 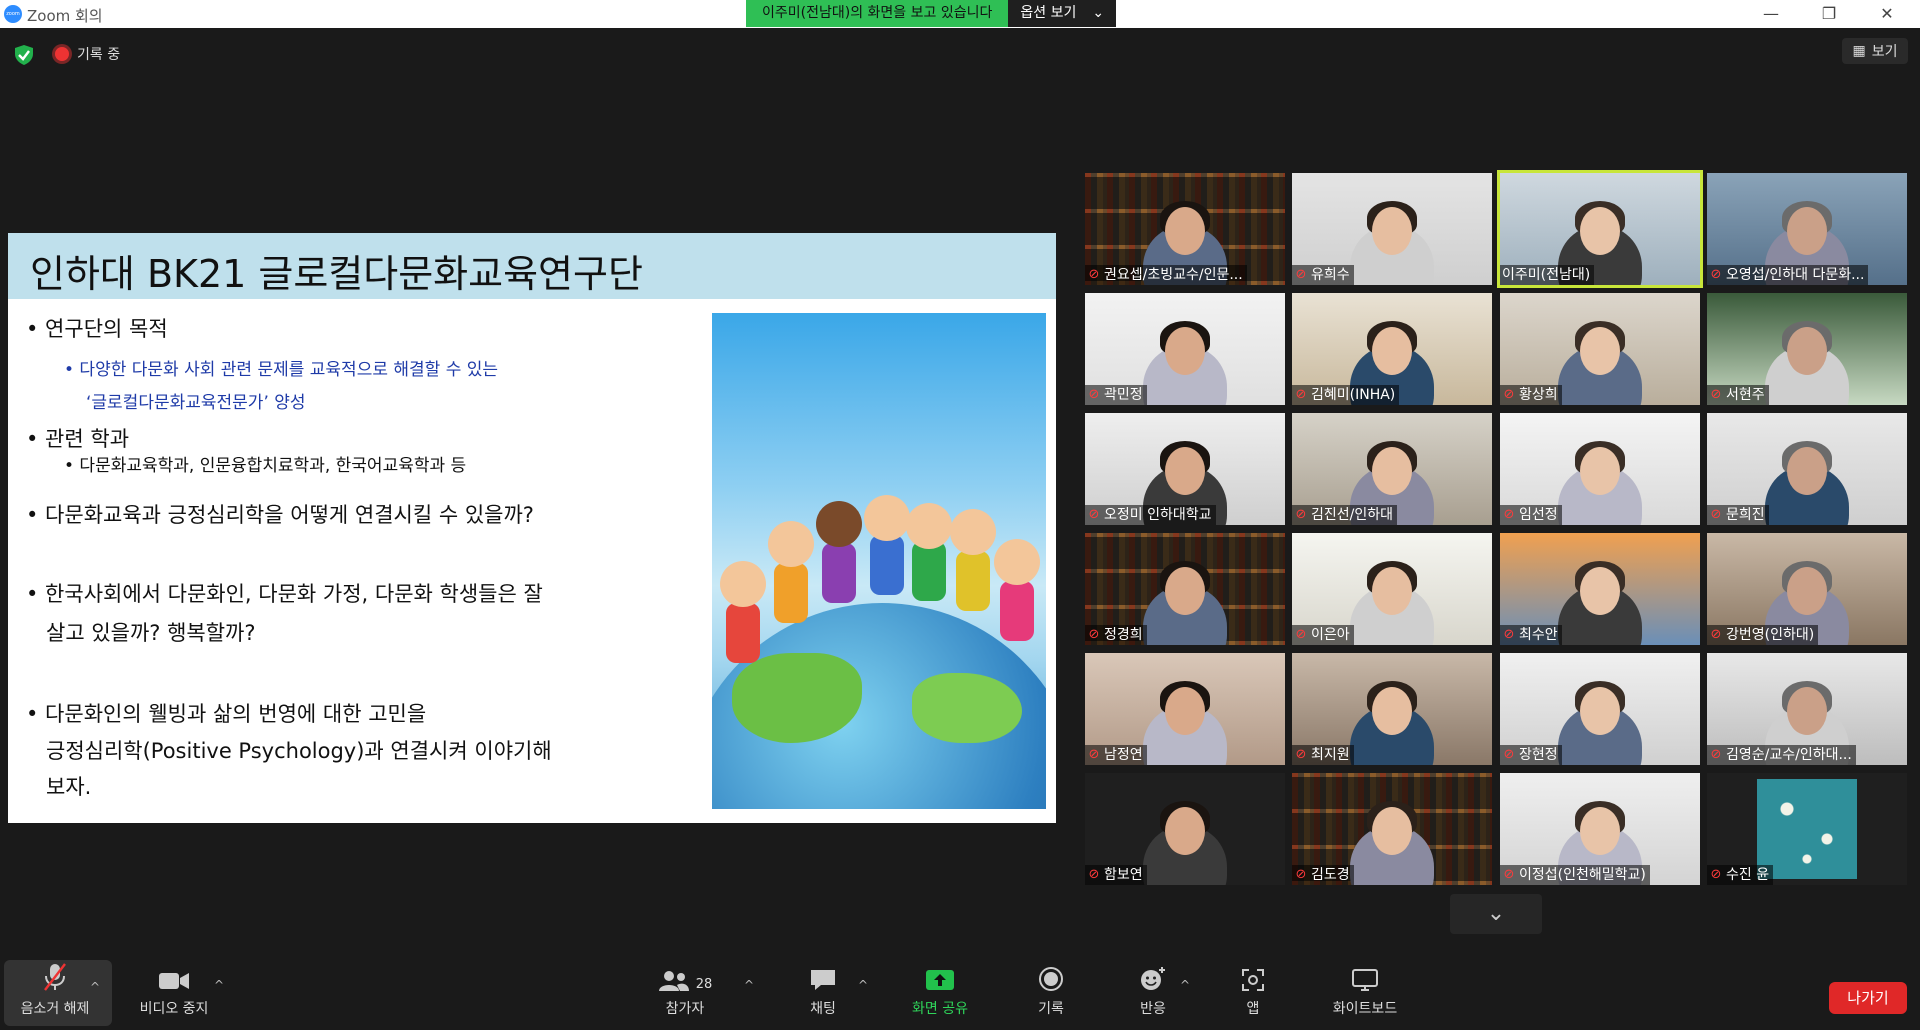 I want to click on slide-bullet: • 연구단의 목적, so click(x=97, y=329).